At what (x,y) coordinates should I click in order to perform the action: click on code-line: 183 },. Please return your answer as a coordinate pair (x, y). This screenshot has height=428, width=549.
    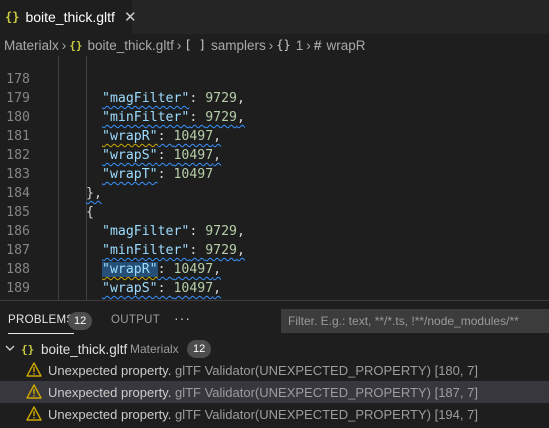
    Looking at the image, I should click on (274, 173).